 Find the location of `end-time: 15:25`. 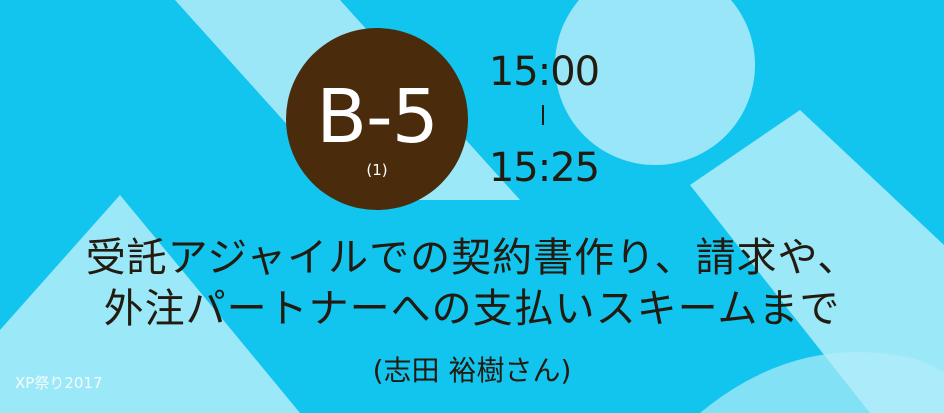

end-time: 15:25 is located at coordinates (544, 168).